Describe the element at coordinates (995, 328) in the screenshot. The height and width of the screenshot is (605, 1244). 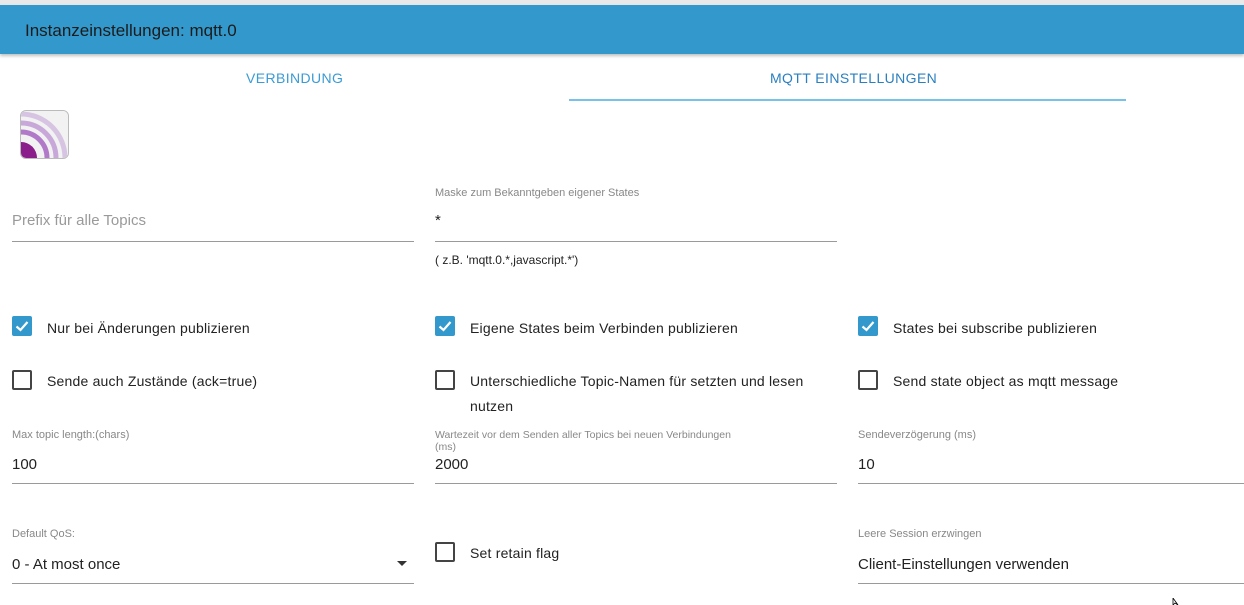
I see `on-subscribe-label: States bei subscribe publizieren` at that location.